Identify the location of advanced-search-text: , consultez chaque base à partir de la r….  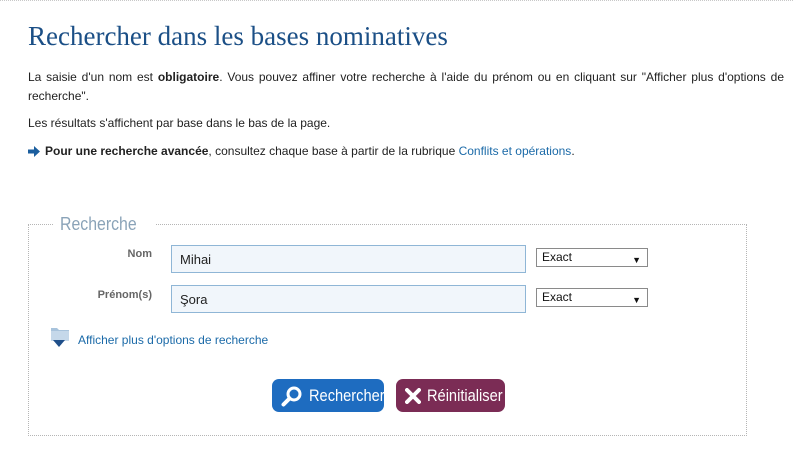
(333, 151).